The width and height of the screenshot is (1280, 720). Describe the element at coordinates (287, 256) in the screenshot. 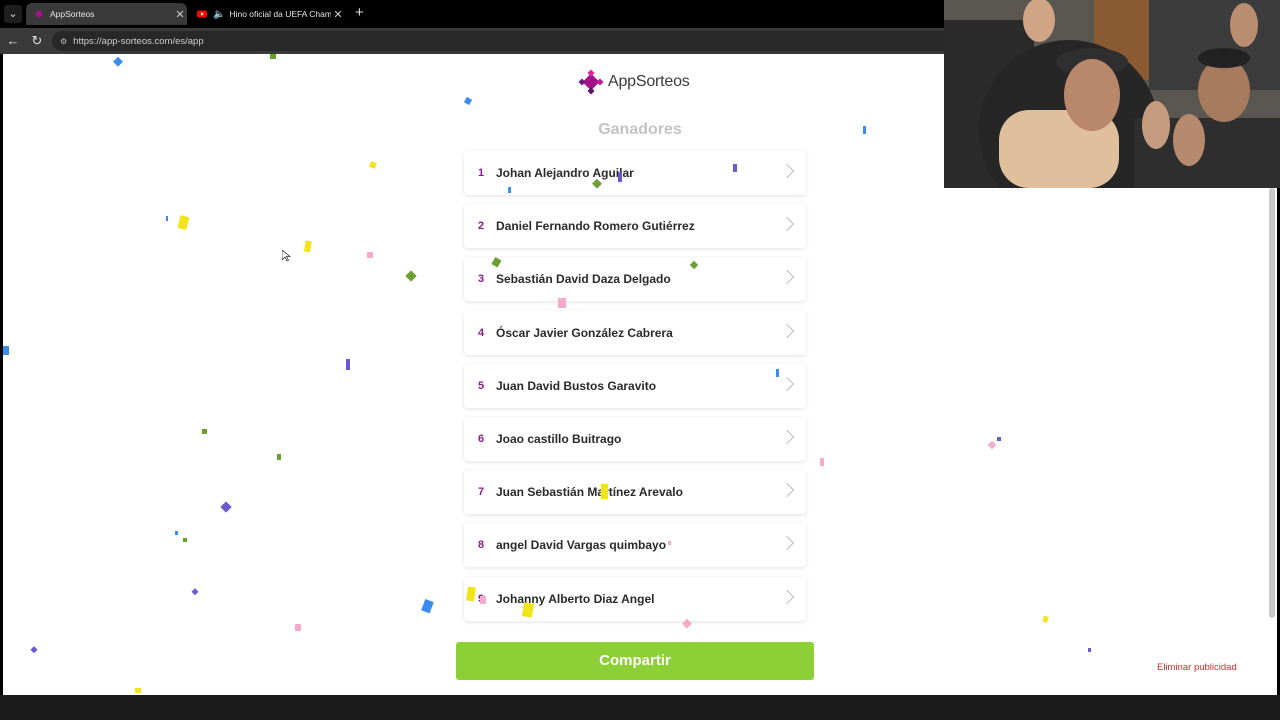

I see `mouse-cursor-icon` at that location.